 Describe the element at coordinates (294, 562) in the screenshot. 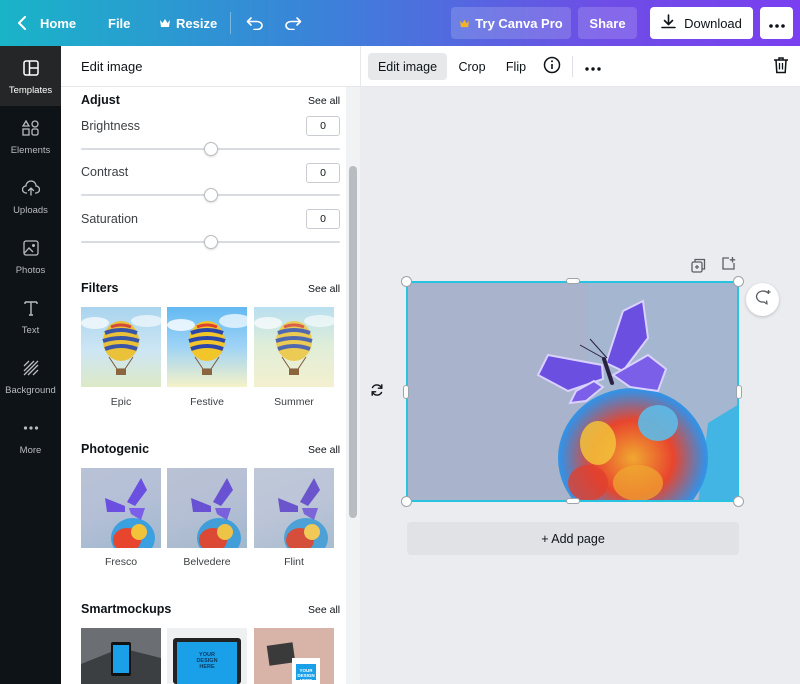

I see `photogenic-label: Flint` at that location.